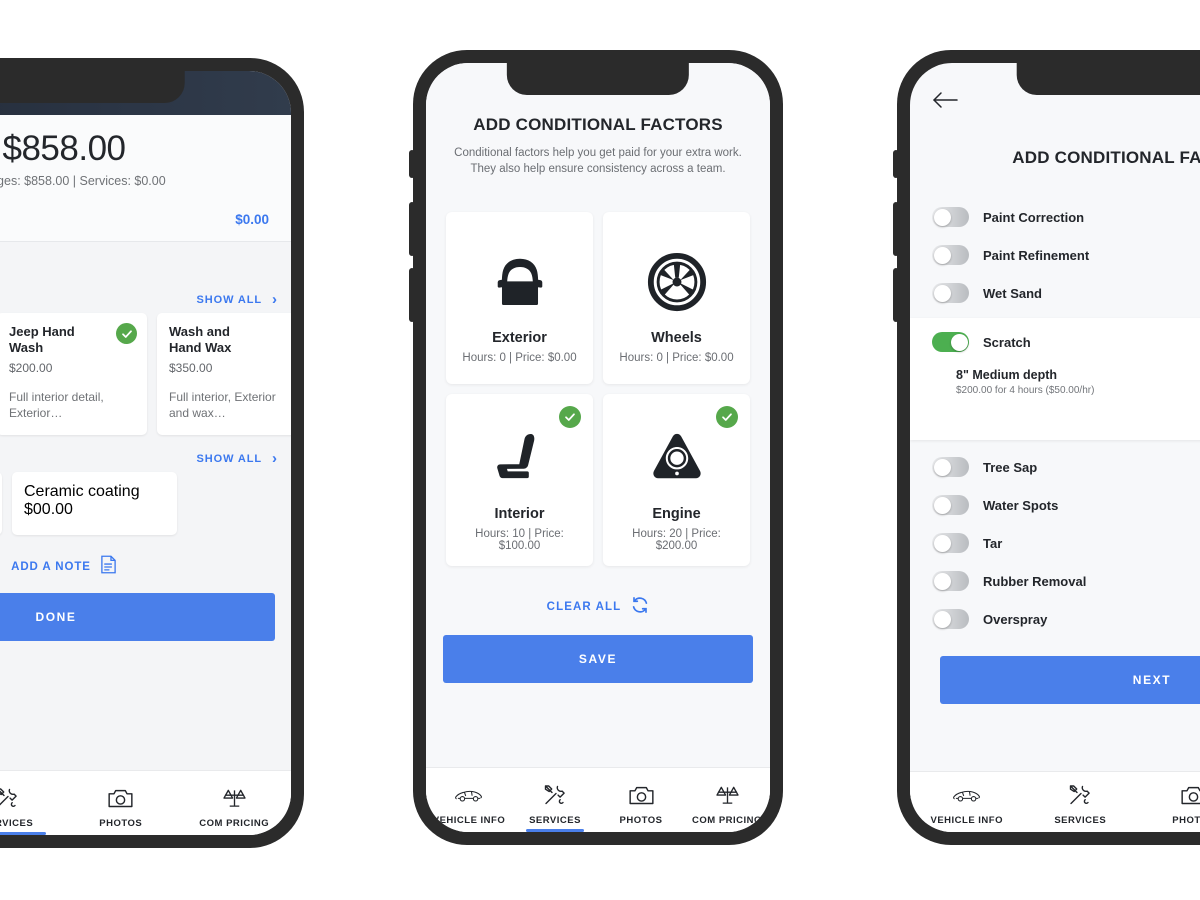 This screenshot has width=1200, height=900. What do you see at coordinates (1055, 738) in the screenshot?
I see `phone3-spacer` at bounding box center [1055, 738].